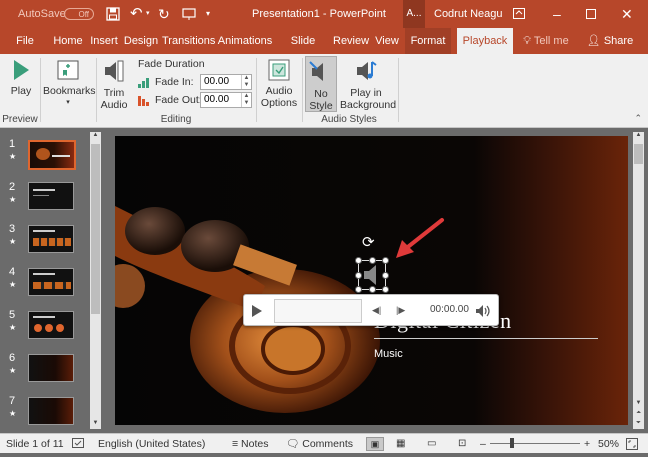  I want to click on tab-format: Format, so click(428, 41).